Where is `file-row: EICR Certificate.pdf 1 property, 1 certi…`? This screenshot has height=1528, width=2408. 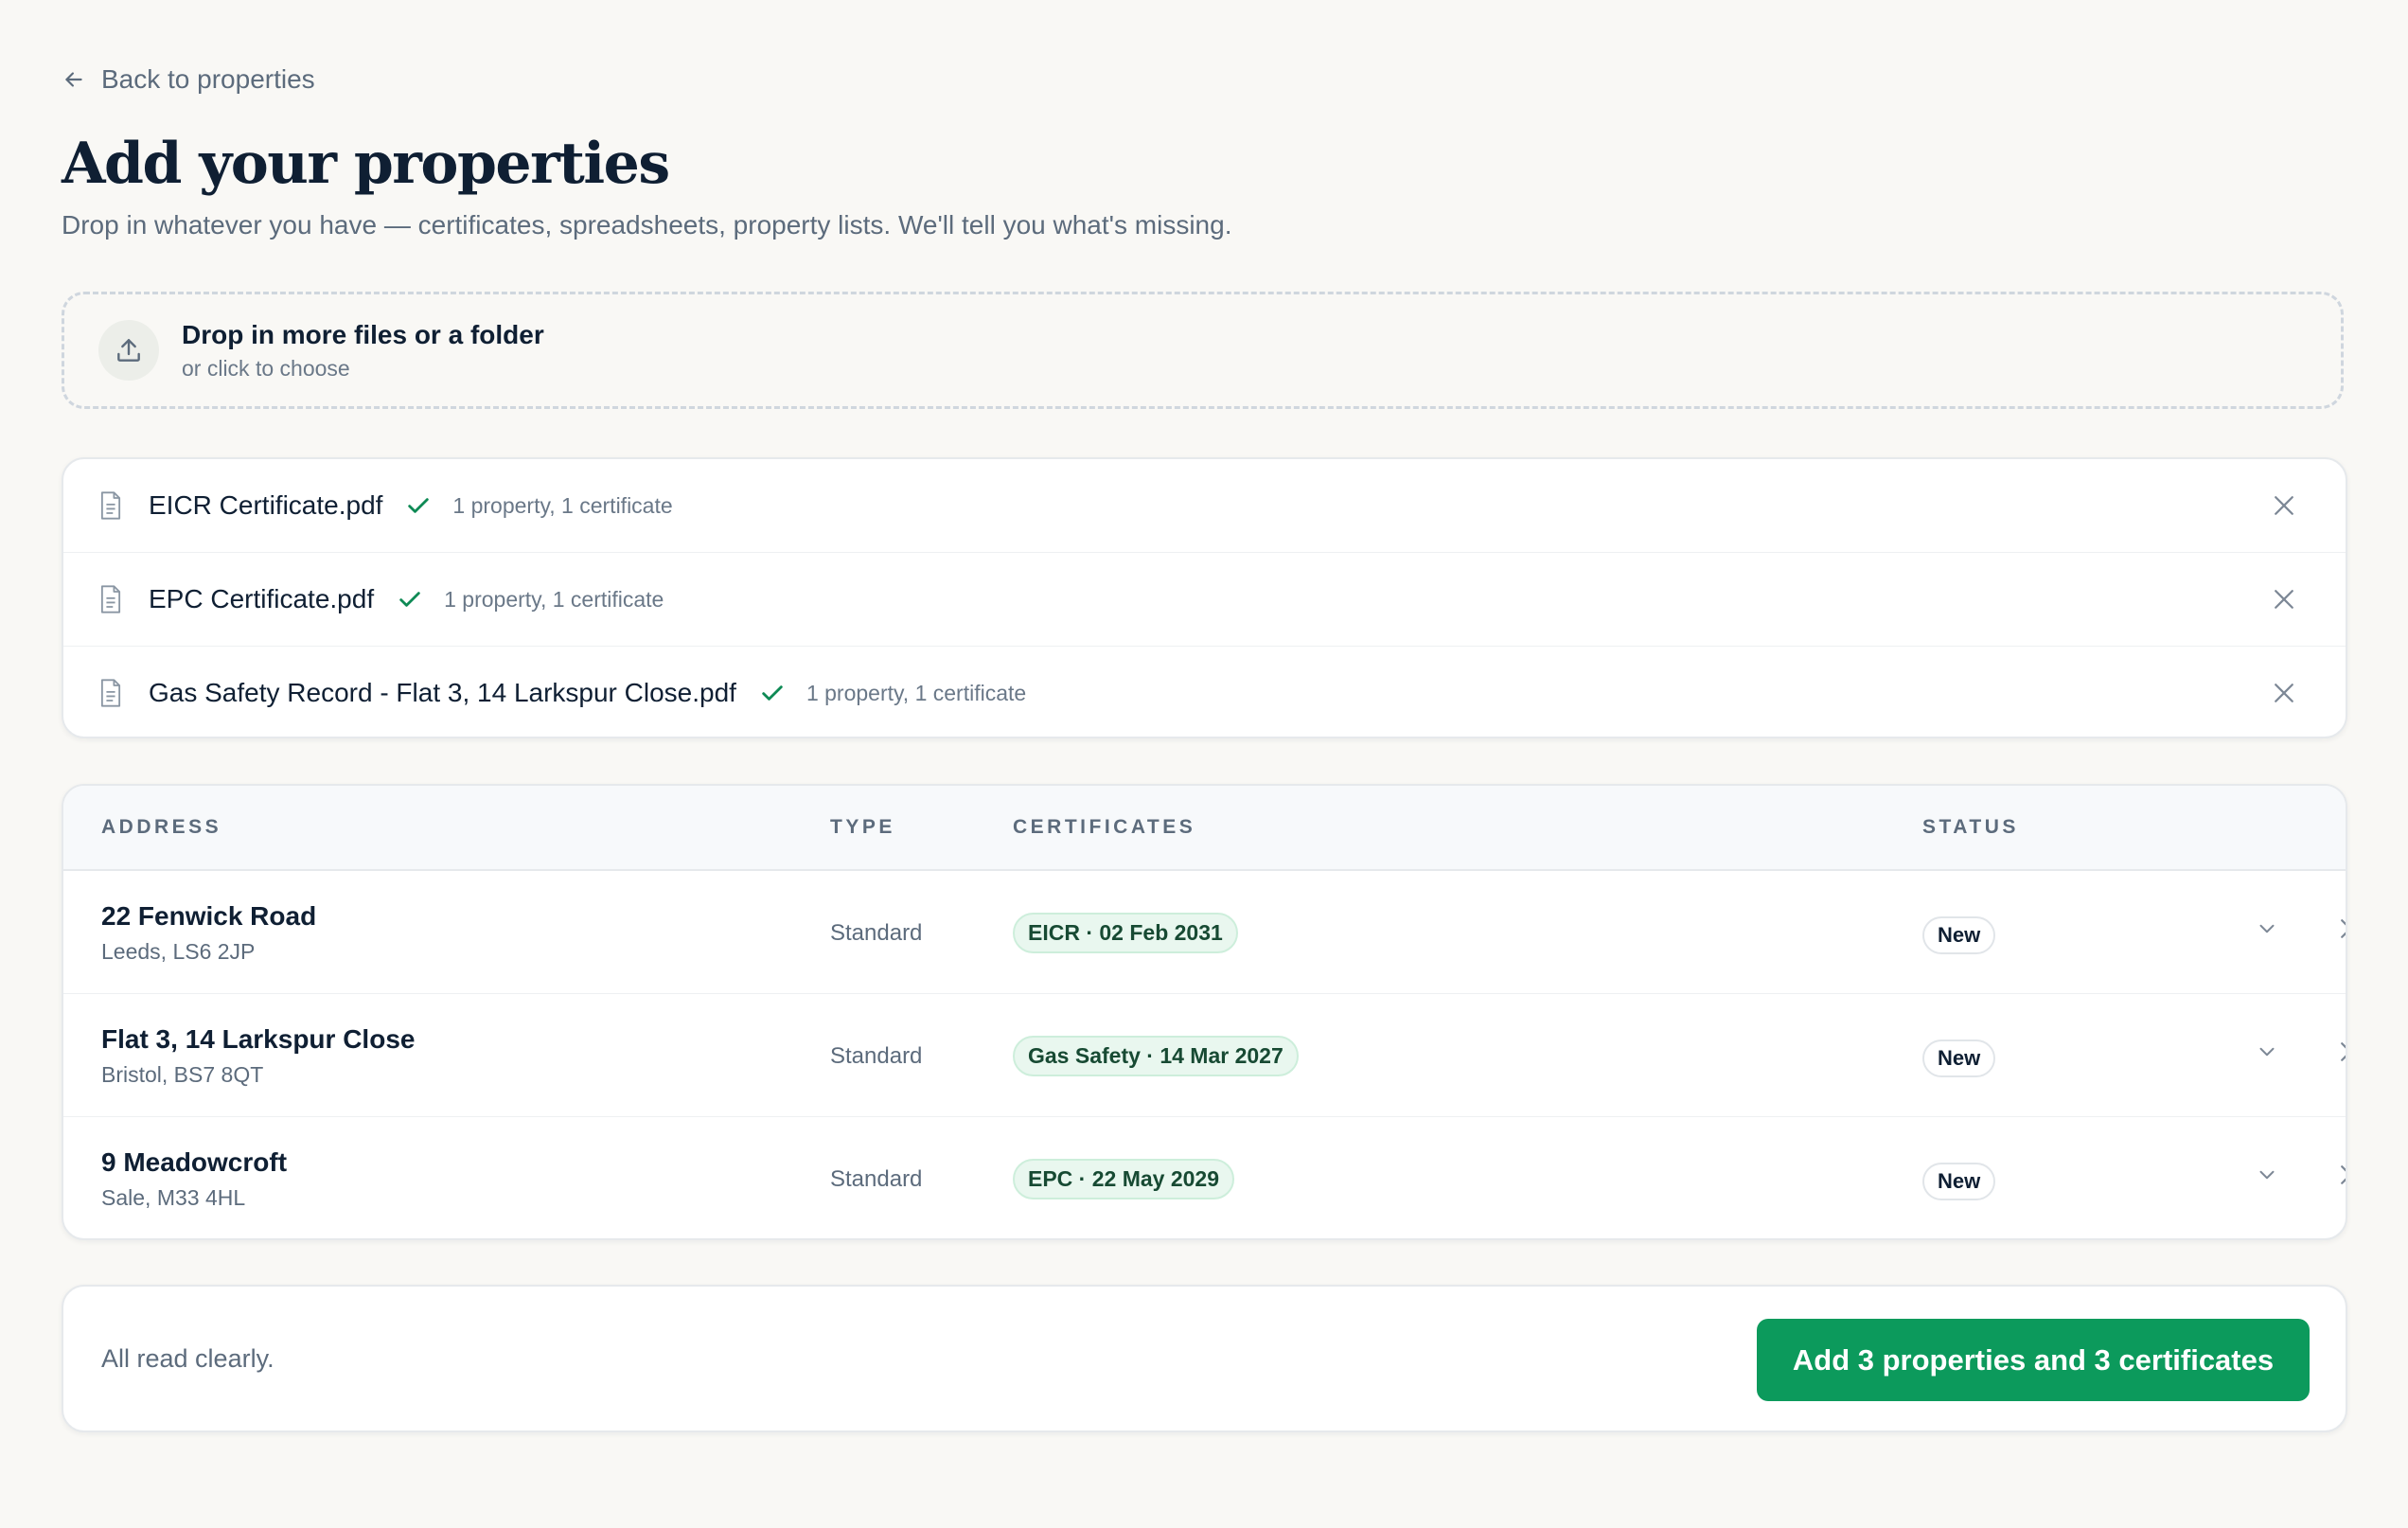 file-row: EICR Certificate.pdf 1 property, 1 certi… is located at coordinates (1205, 506).